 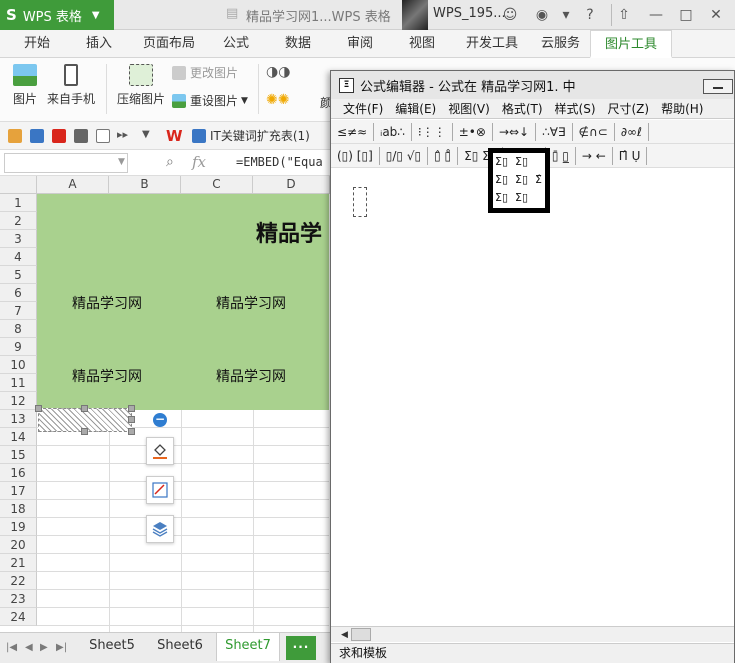 I want to click on app-menu-button: S WPS 表格 ▼, so click(x=57, y=15).